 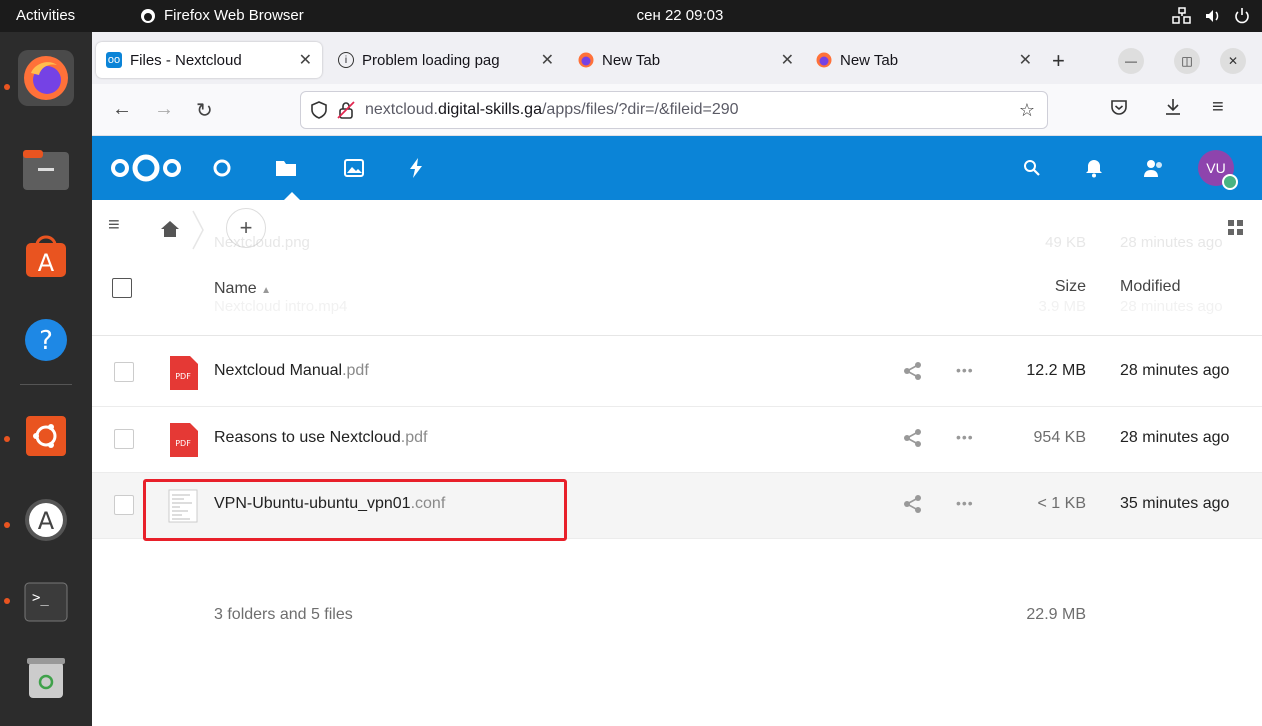 I want to click on downloads-icon, so click(x=1173, y=107).